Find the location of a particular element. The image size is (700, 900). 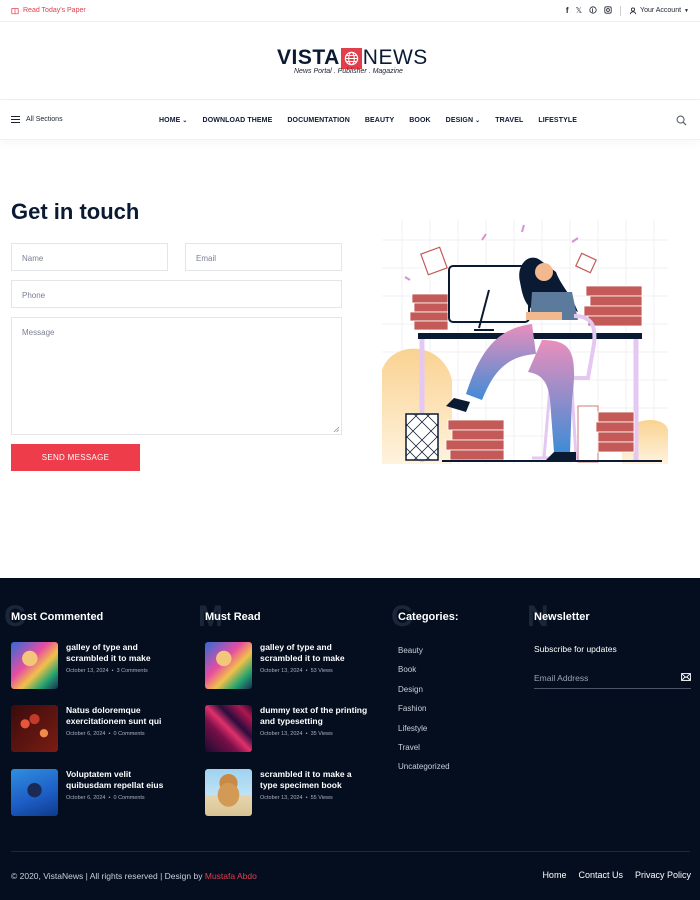

post-title: Natus doloremque exercitationem sunt qui is located at coordinates (121, 716).